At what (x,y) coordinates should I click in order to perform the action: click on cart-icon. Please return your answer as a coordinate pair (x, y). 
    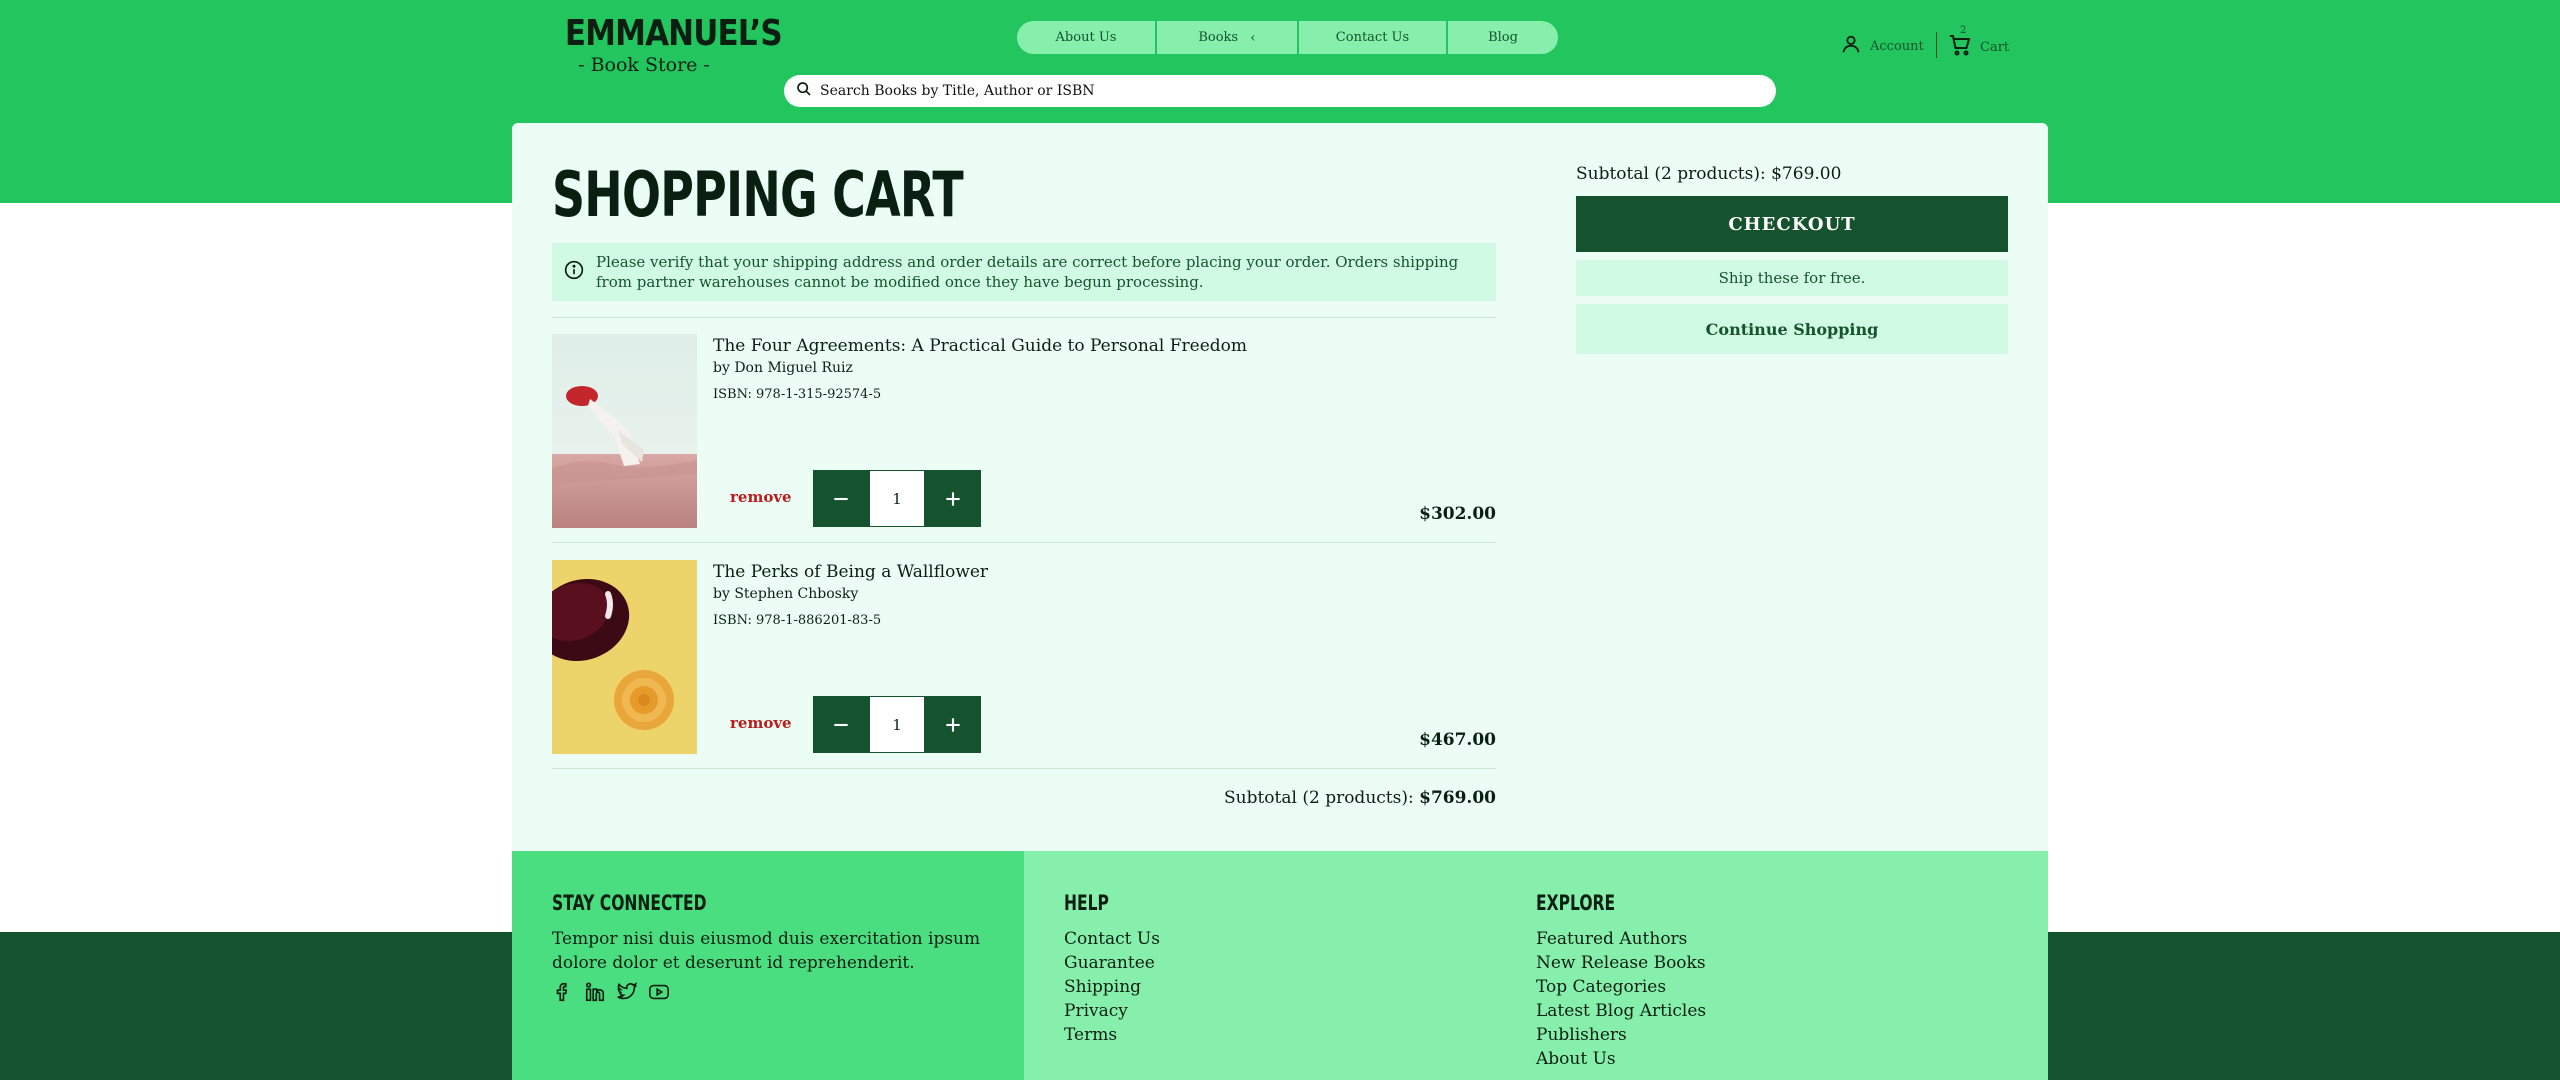
    Looking at the image, I should click on (1964, 47).